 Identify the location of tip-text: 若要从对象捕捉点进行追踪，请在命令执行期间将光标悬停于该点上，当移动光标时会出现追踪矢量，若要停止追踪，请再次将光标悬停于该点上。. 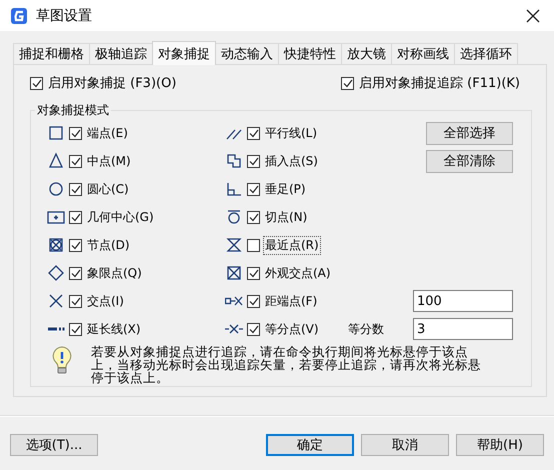
(286, 364).